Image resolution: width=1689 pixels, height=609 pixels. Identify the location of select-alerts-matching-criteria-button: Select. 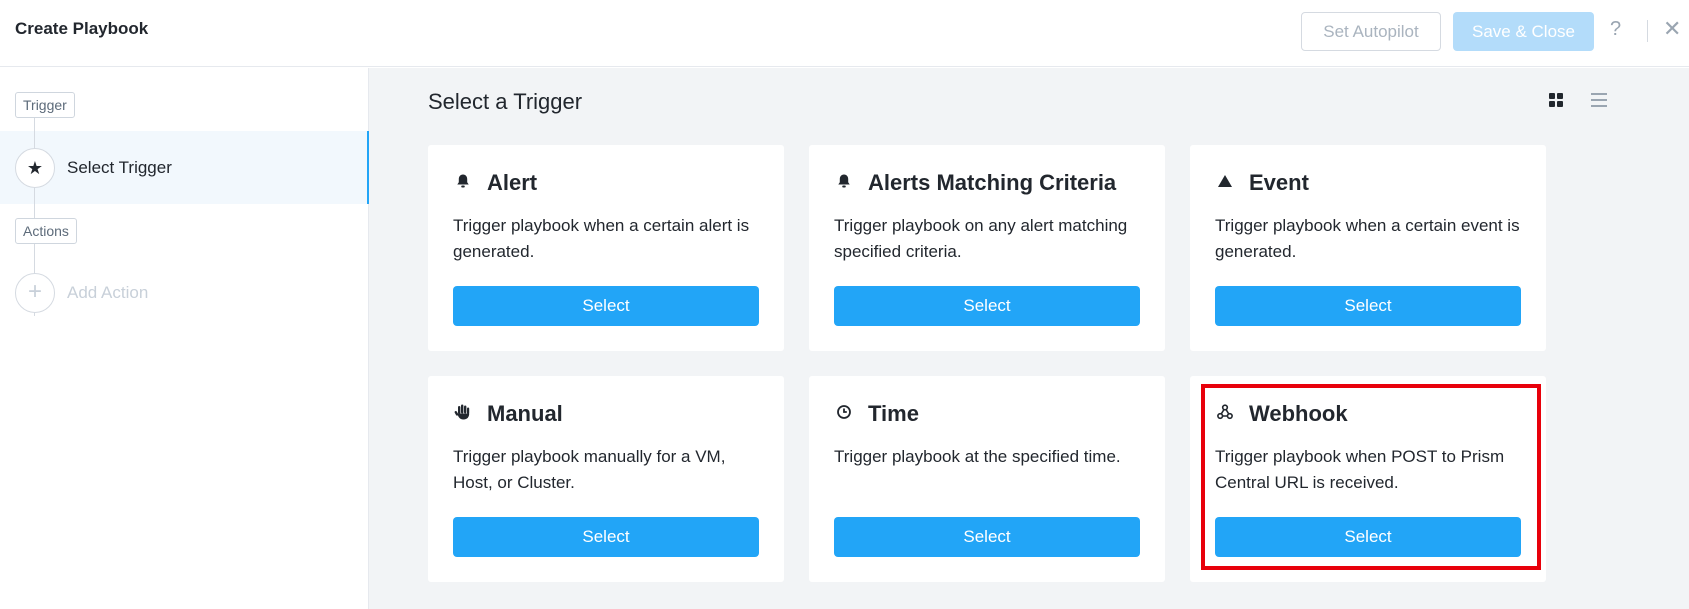
(987, 306).